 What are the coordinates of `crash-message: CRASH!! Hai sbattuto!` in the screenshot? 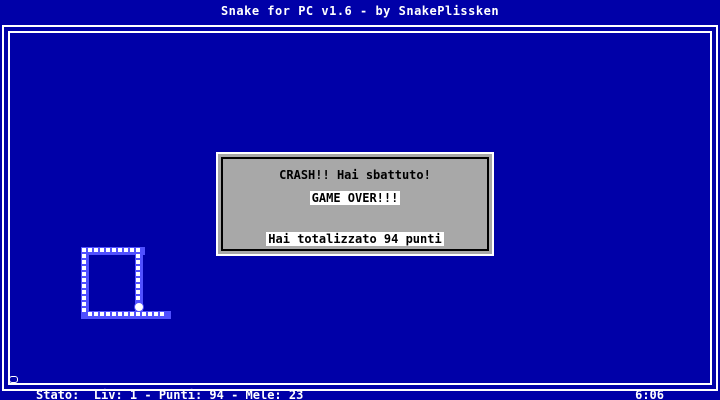 It's located at (355, 175).